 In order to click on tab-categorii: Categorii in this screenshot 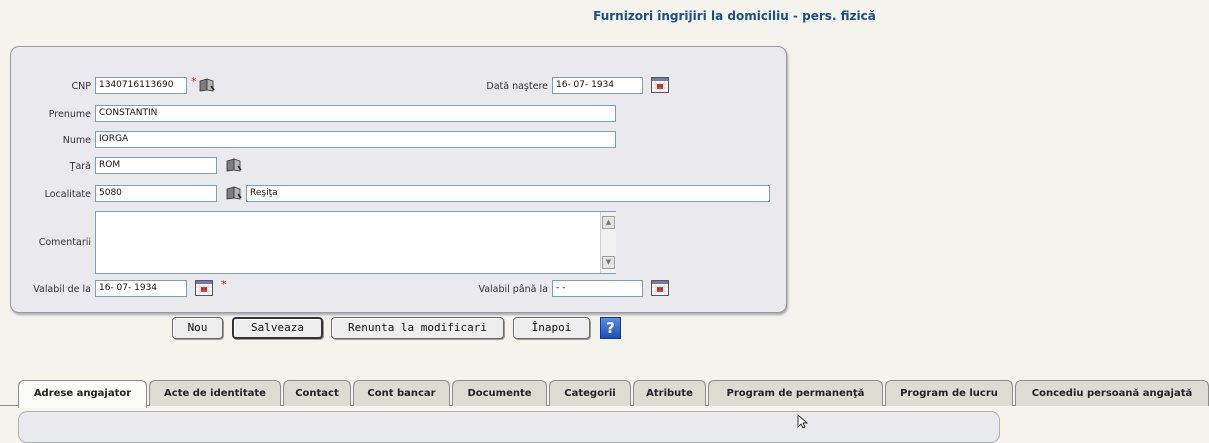, I will do `click(590, 393)`.